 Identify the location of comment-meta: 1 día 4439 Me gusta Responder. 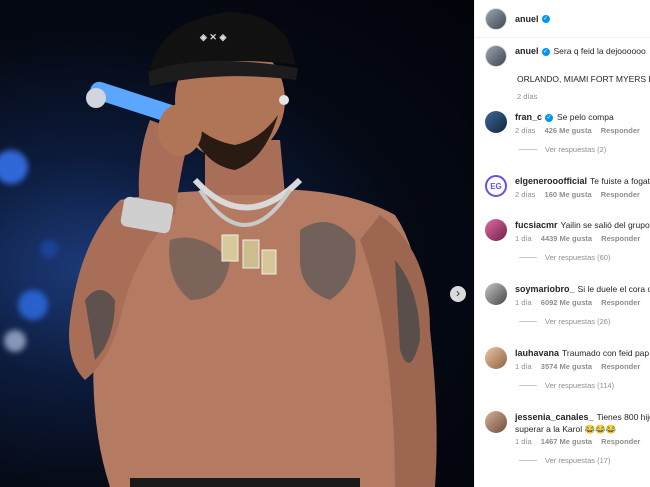
(582, 238).